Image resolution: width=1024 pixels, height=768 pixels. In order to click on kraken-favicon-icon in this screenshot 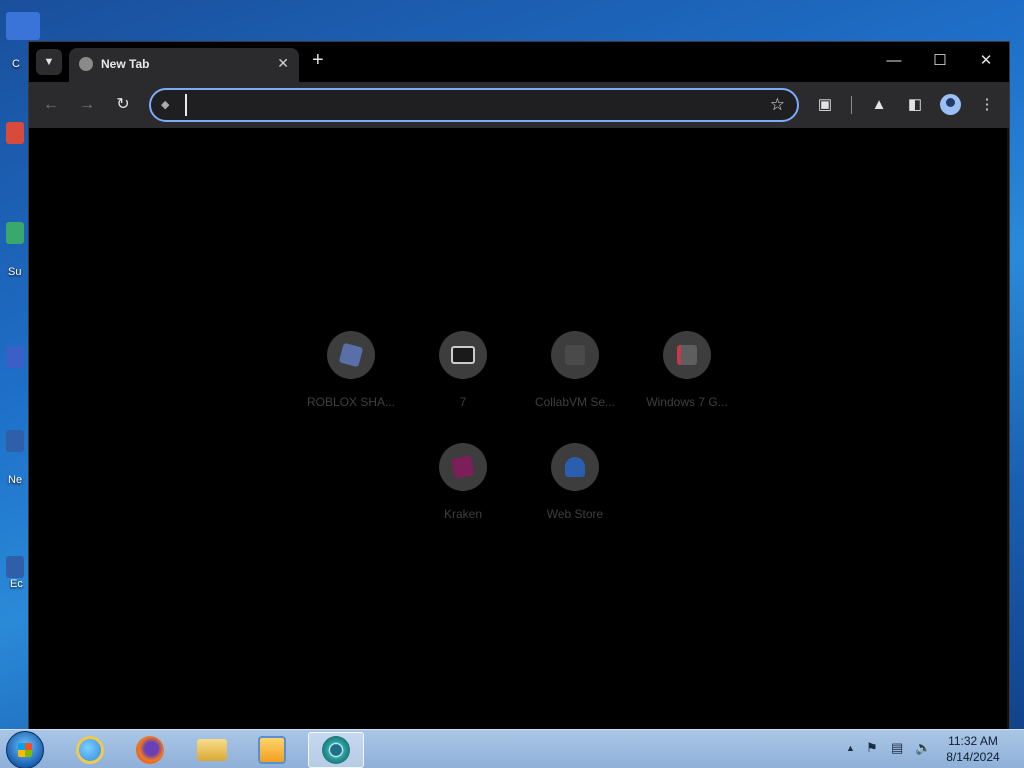, I will do `click(463, 467)`.